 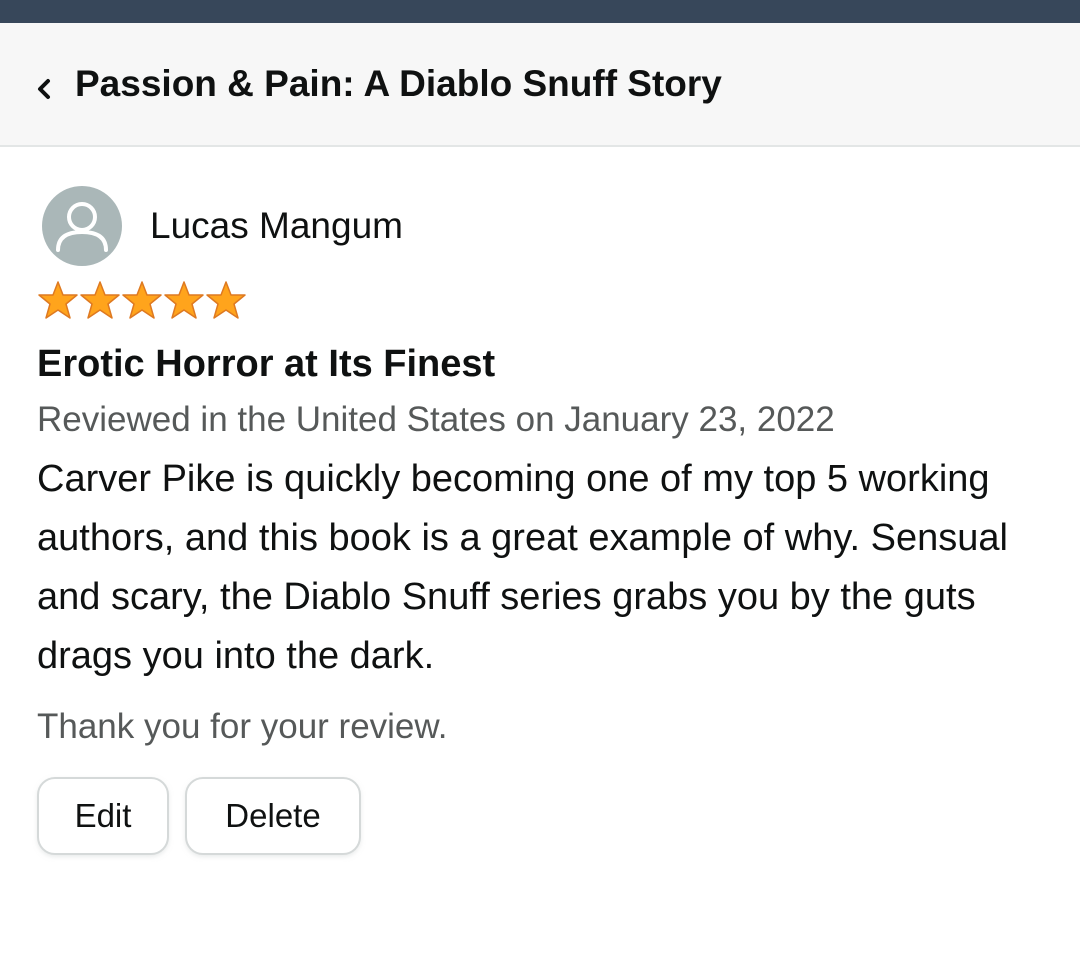 What do you see at coordinates (276, 225) in the screenshot?
I see `reviewer-name: Lucas Mangum` at bounding box center [276, 225].